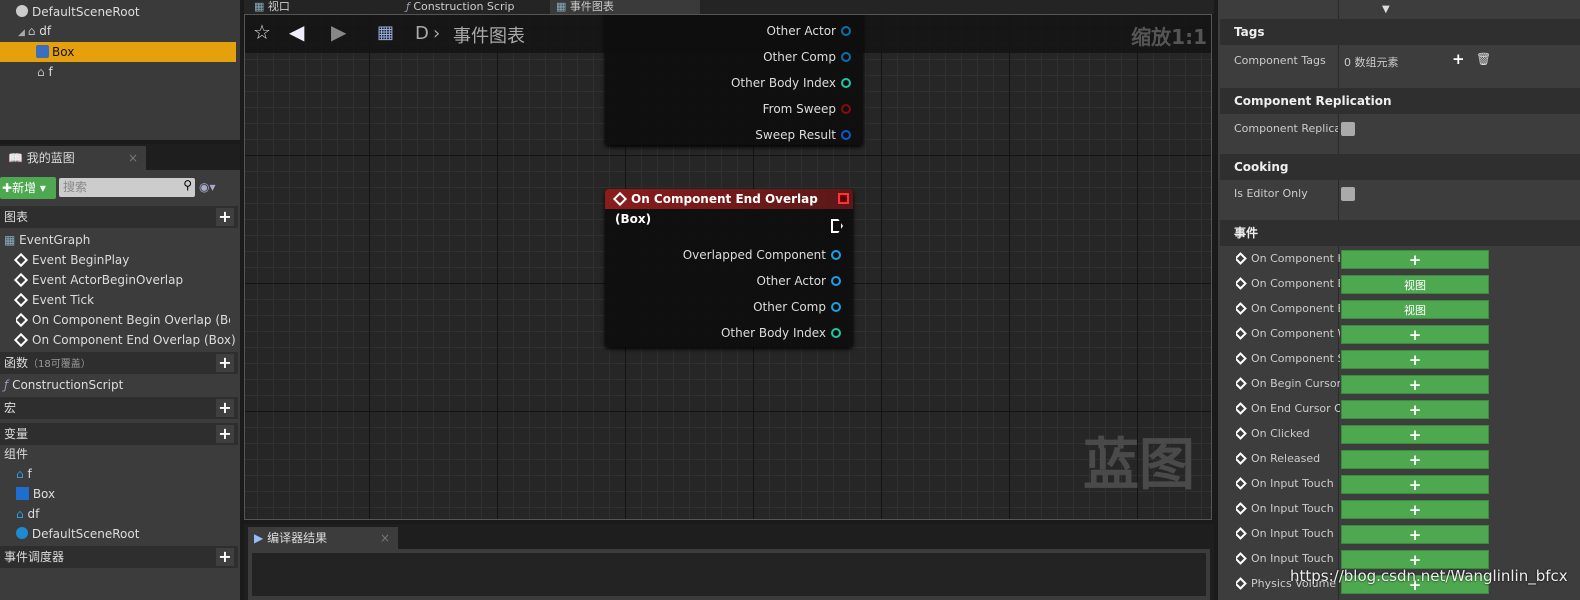 This screenshot has width=1580, height=600. Describe the element at coordinates (119, 434) in the screenshot. I see `section-variables: 变量 +` at that location.